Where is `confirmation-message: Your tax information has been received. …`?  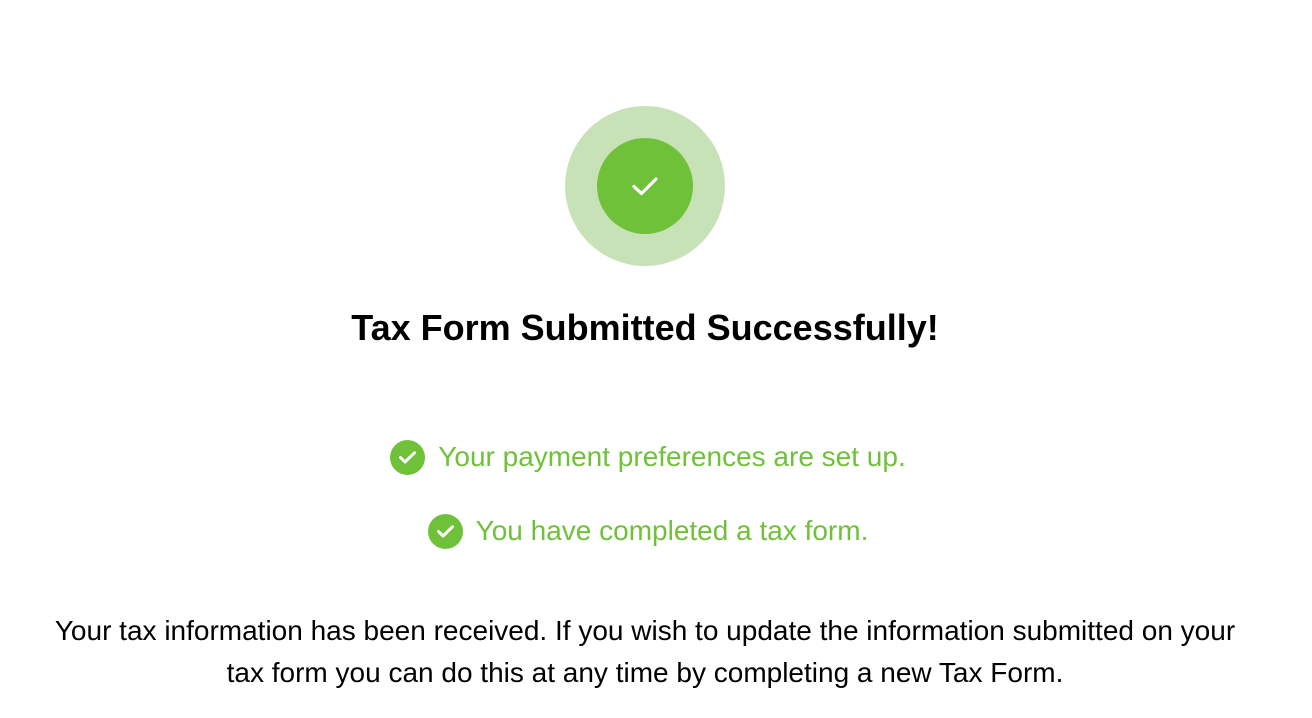
confirmation-message: Your tax information has been received. … is located at coordinates (645, 651).